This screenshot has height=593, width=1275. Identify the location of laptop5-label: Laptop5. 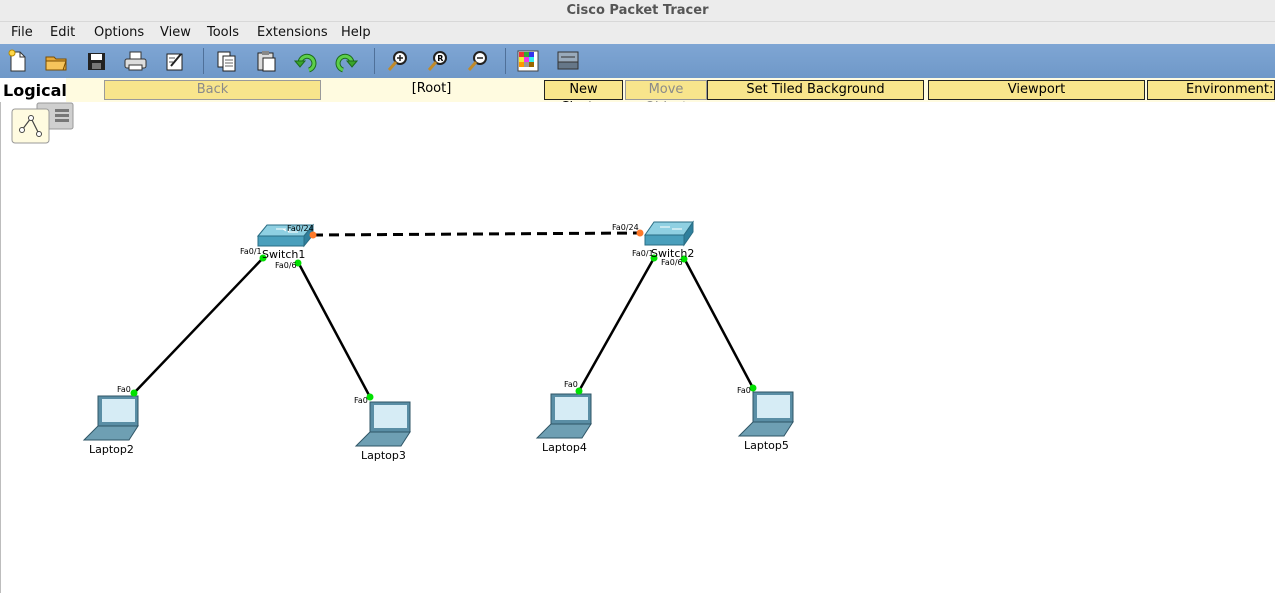
(766, 445).